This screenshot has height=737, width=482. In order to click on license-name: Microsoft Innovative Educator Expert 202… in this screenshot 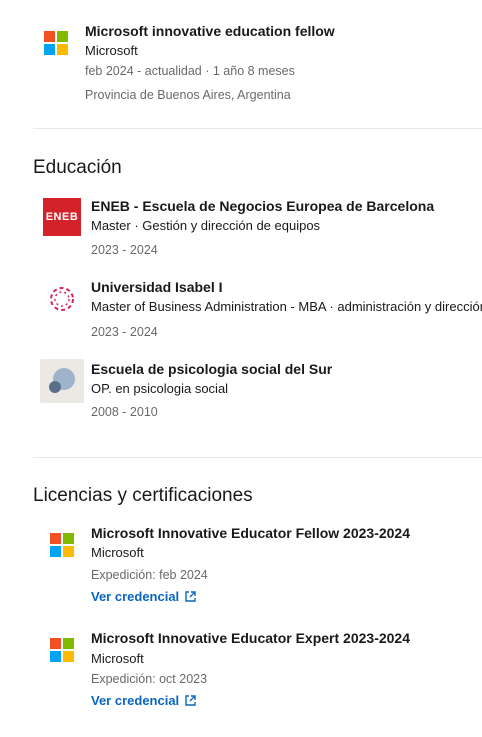, I will do `click(250, 638)`.